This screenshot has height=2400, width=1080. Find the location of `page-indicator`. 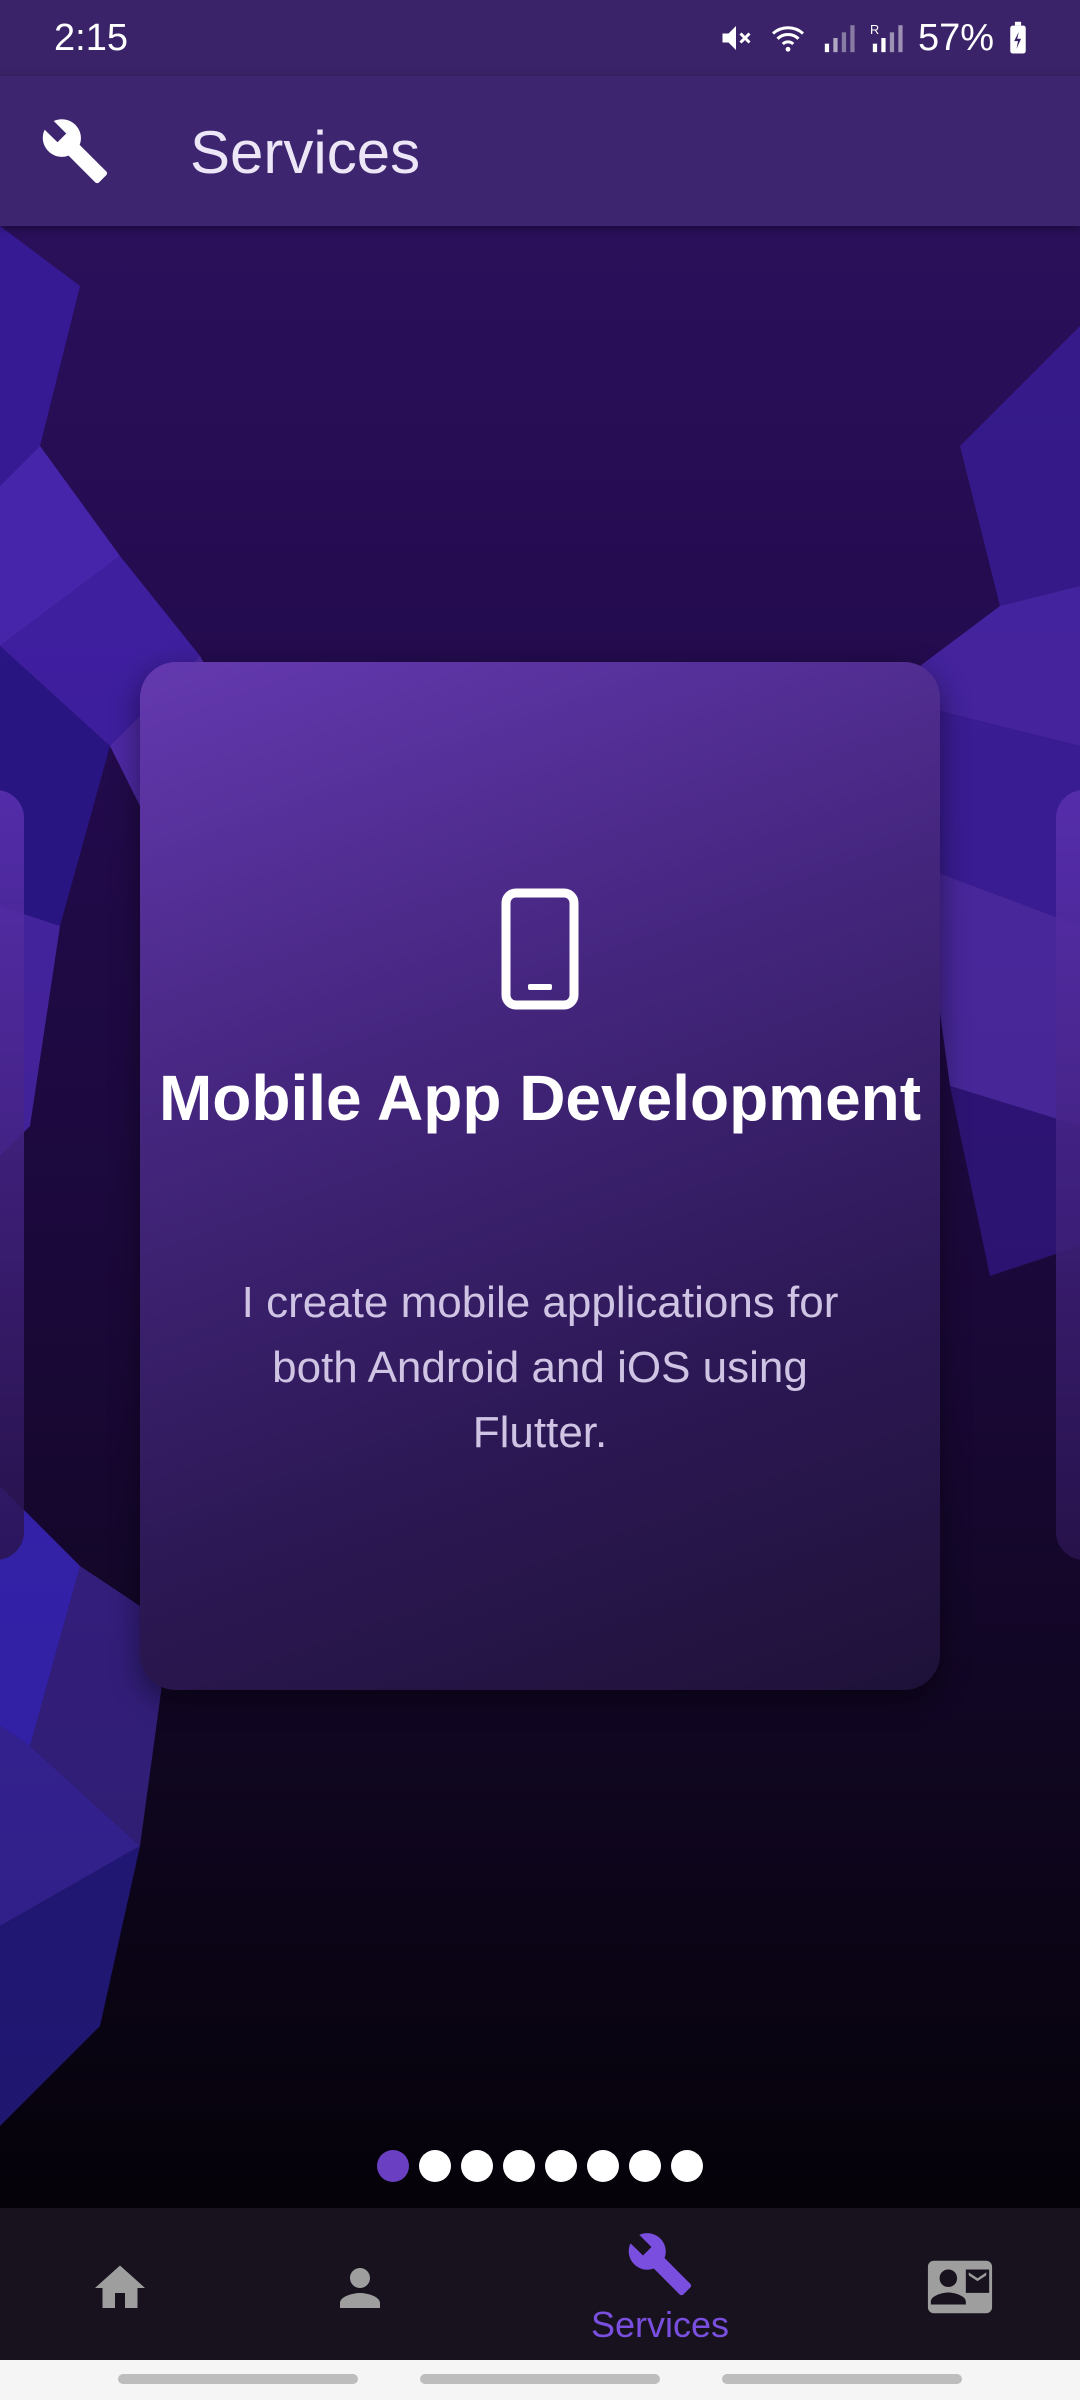

page-indicator is located at coordinates (540, 2166).